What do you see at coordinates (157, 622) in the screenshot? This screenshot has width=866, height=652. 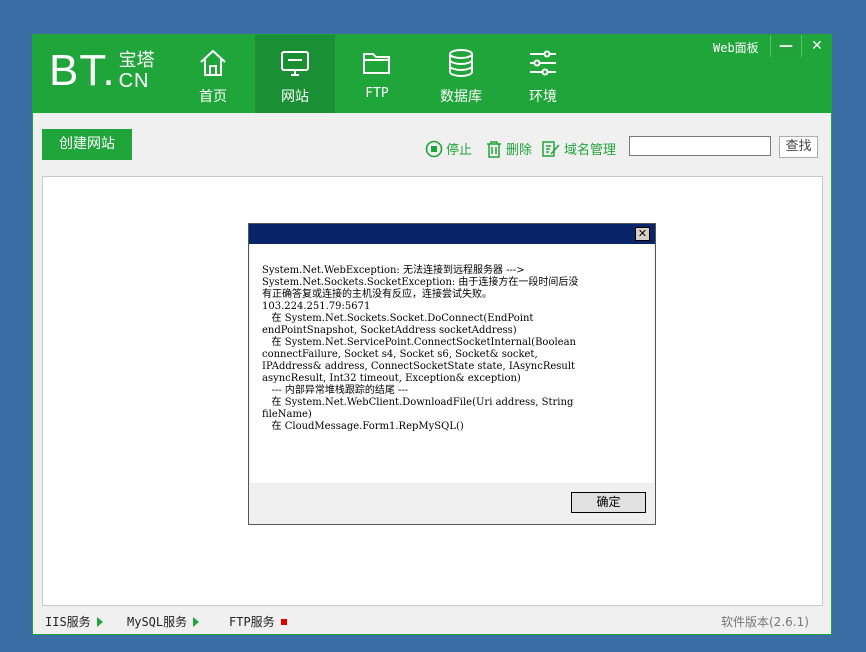 I see `mysql-service-label: MySQL服务` at bounding box center [157, 622].